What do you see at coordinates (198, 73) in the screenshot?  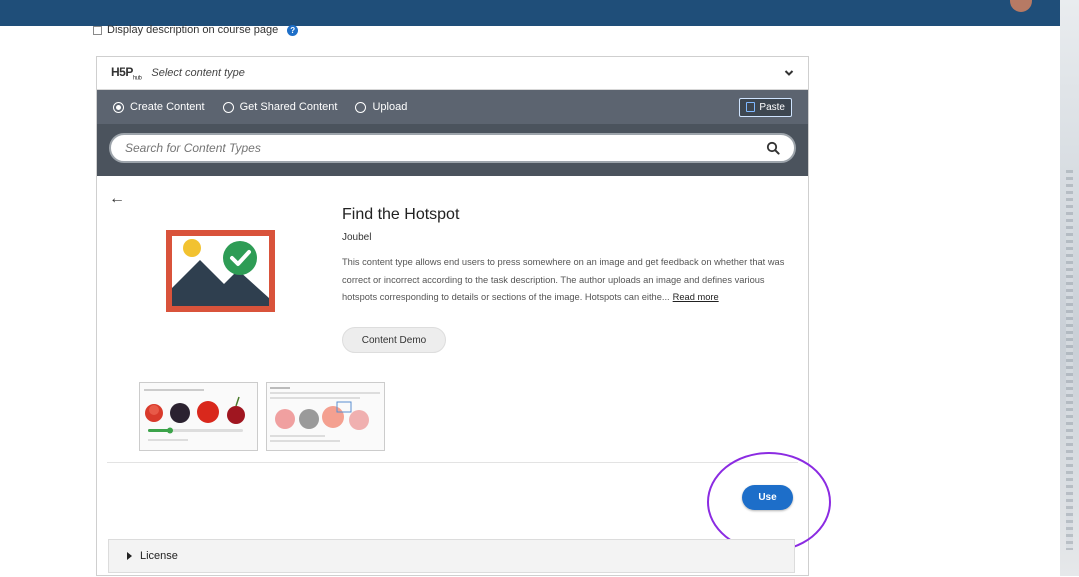 I see `select-content-type-label: Select content type` at bounding box center [198, 73].